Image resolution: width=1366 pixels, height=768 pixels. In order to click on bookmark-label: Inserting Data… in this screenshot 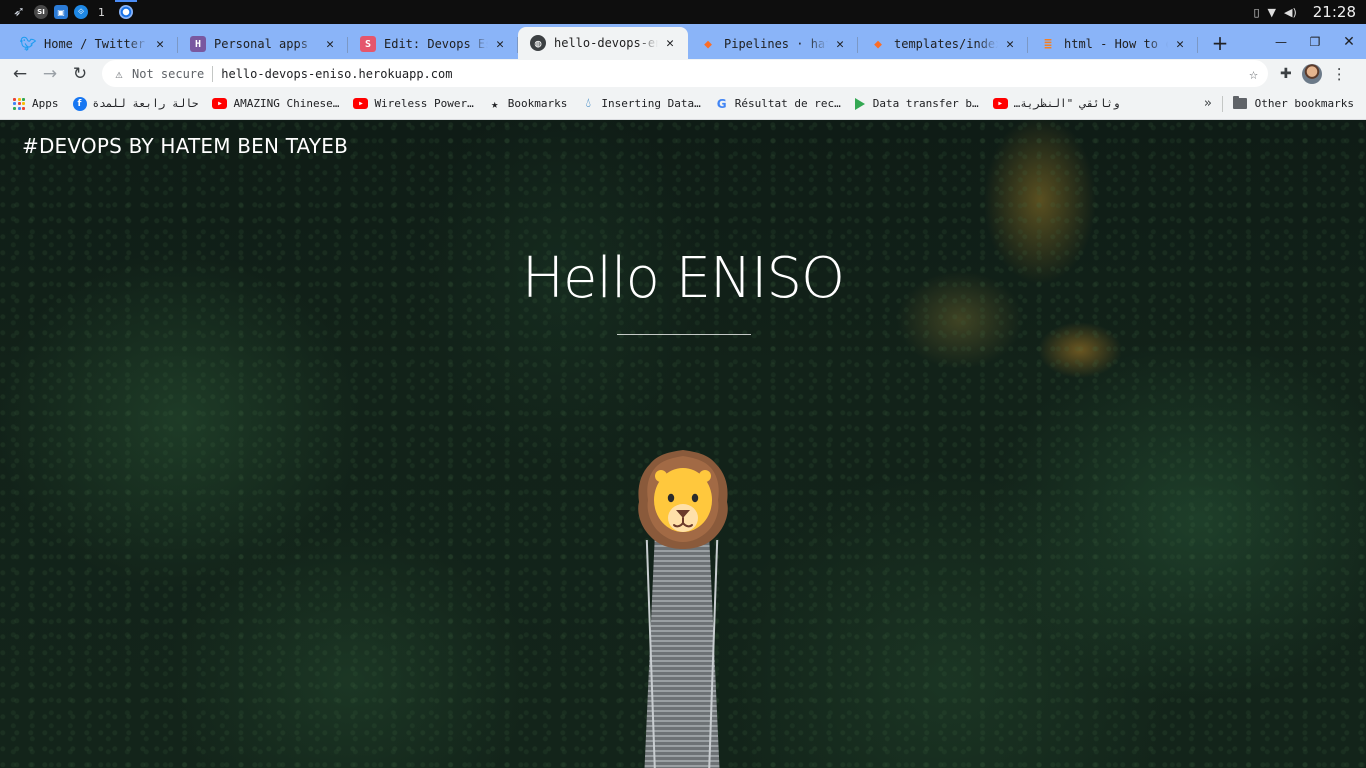, I will do `click(651, 103)`.